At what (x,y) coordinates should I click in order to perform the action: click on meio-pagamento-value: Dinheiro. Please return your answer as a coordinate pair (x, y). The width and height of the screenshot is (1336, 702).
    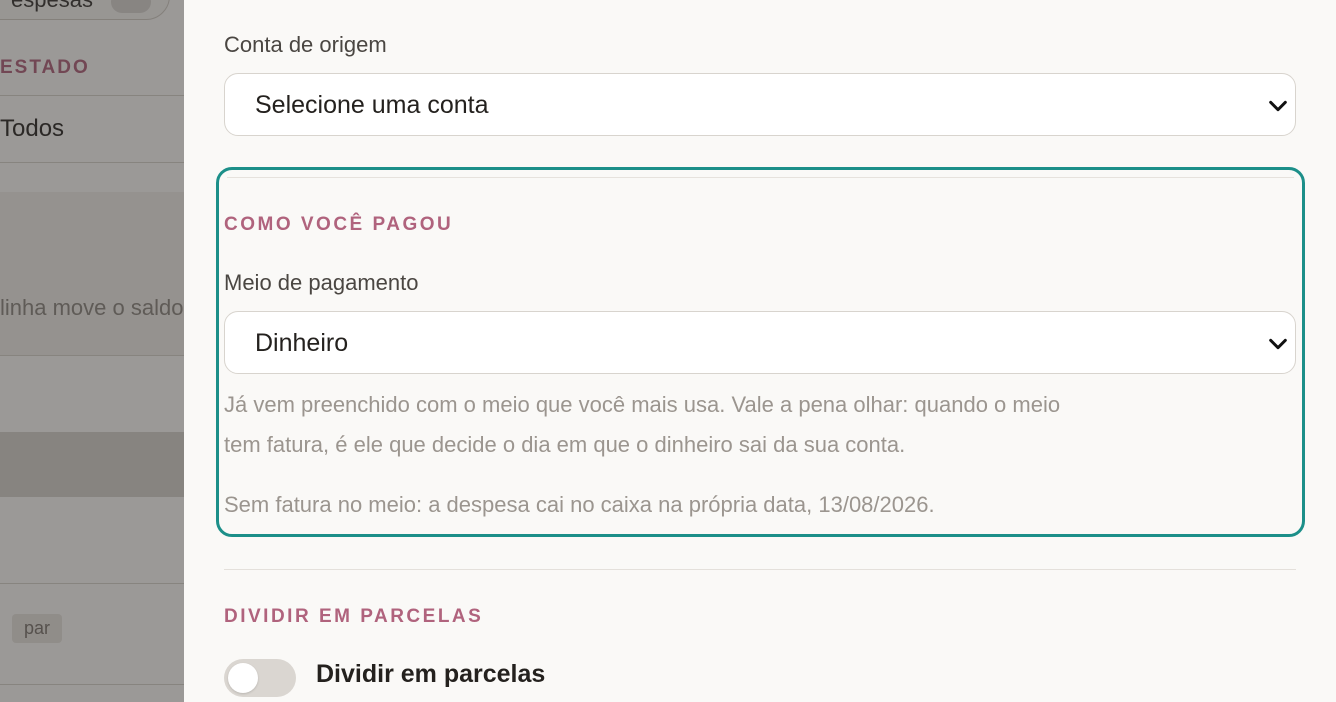
    Looking at the image, I should click on (302, 343).